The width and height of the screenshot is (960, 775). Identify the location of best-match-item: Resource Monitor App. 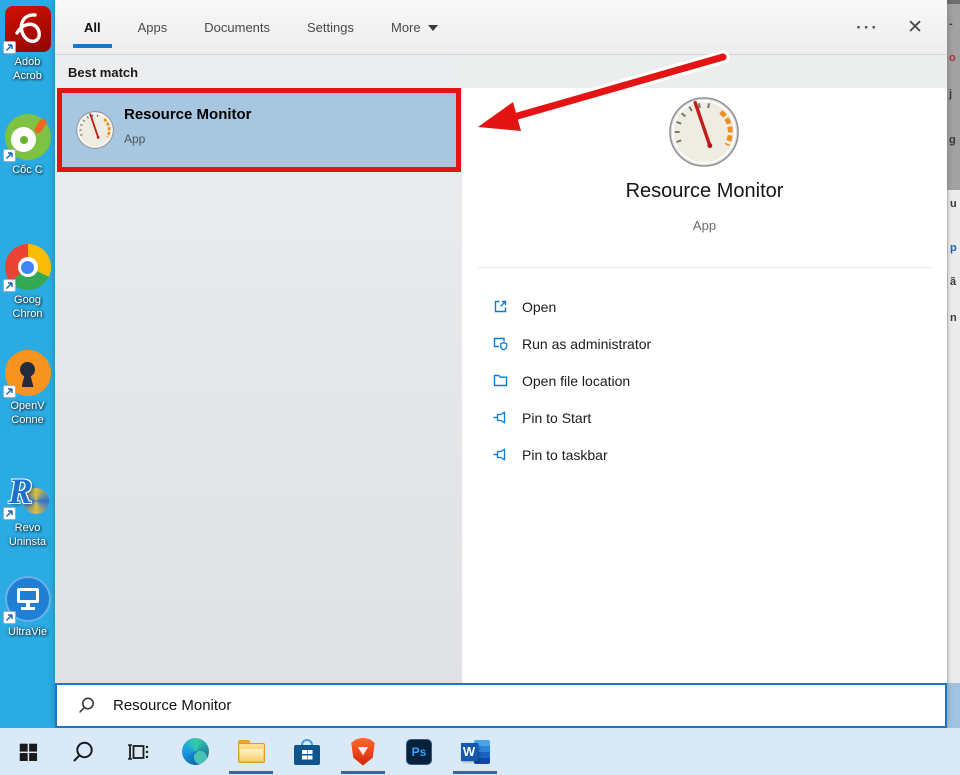
(259, 130).